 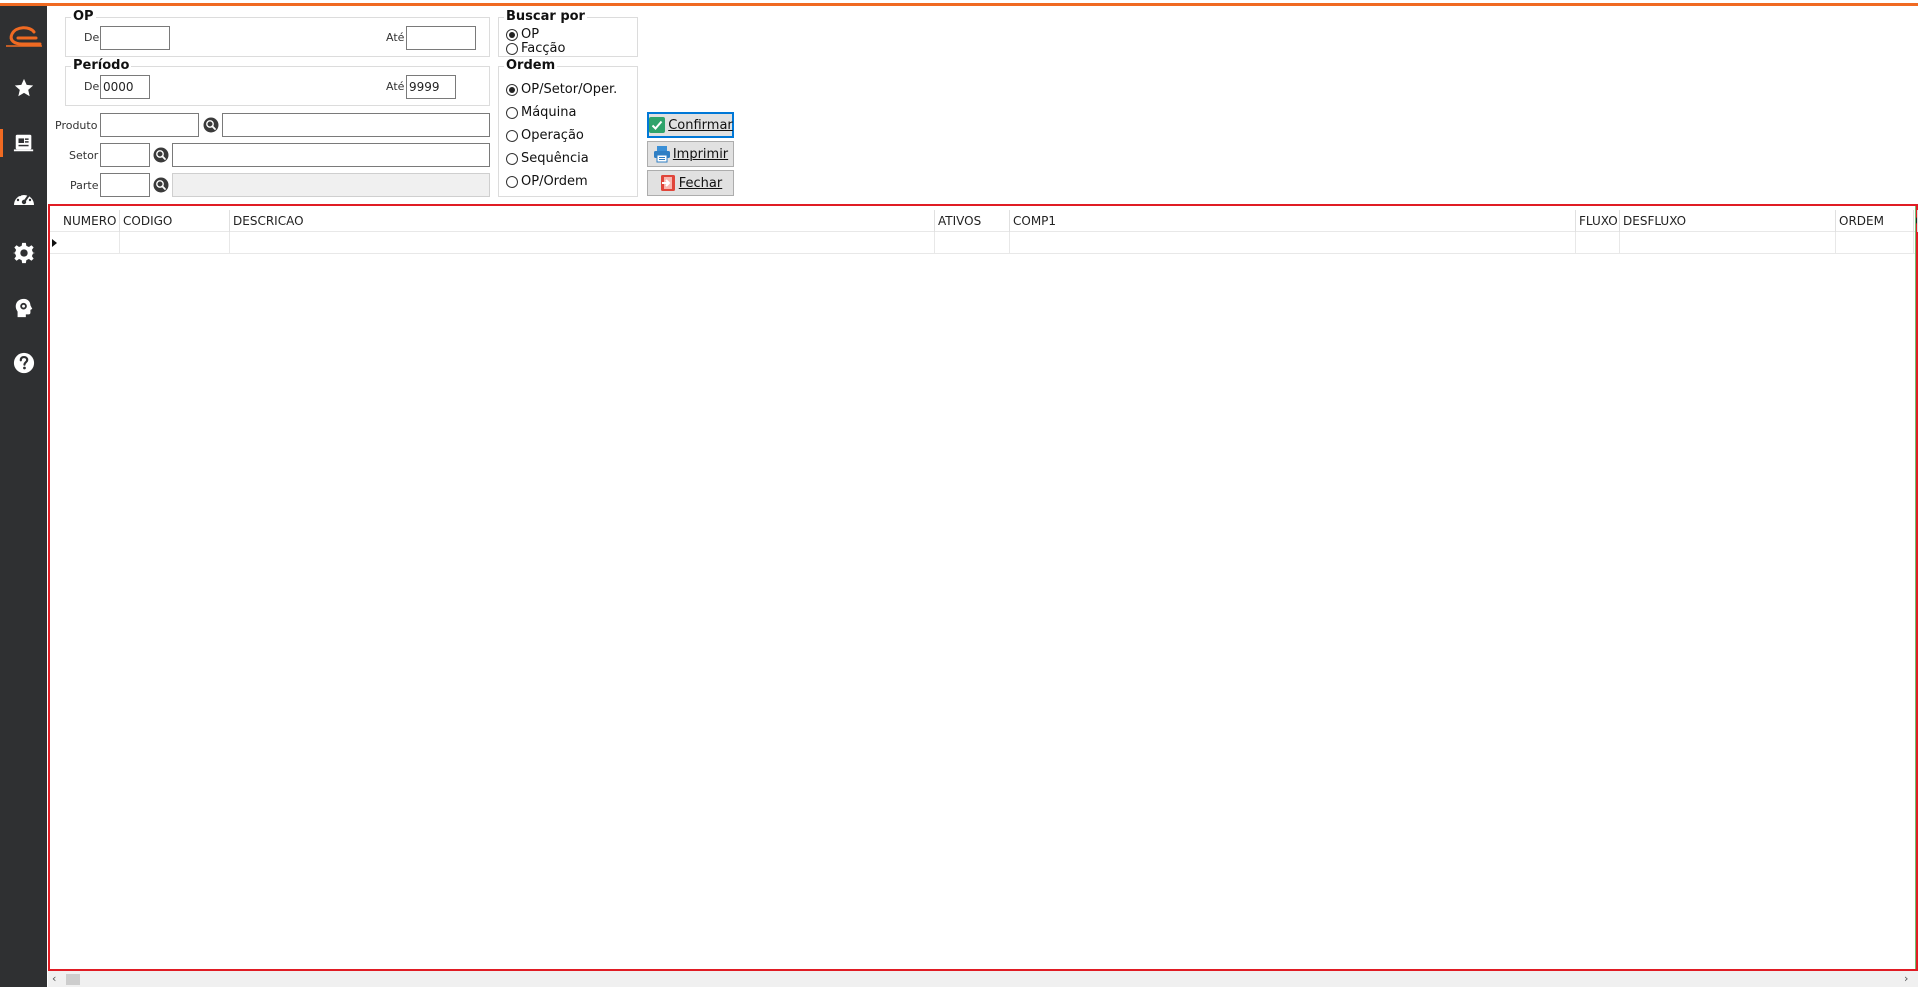 What do you see at coordinates (84, 185) in the screenshot?
I see `parte-label: Parte` at bounding box center [84, 185].